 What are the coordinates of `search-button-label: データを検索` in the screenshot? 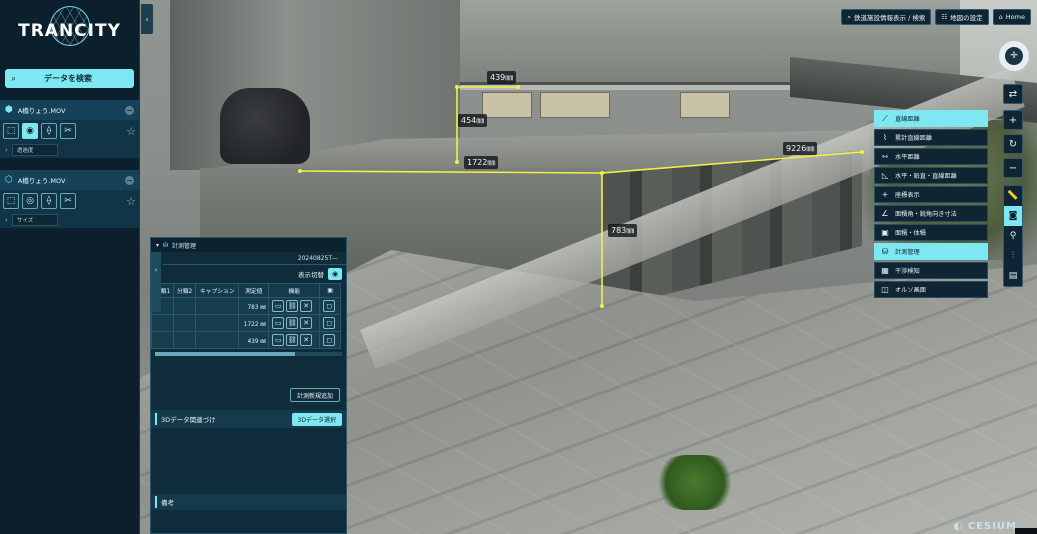 It's located at (68, 78).